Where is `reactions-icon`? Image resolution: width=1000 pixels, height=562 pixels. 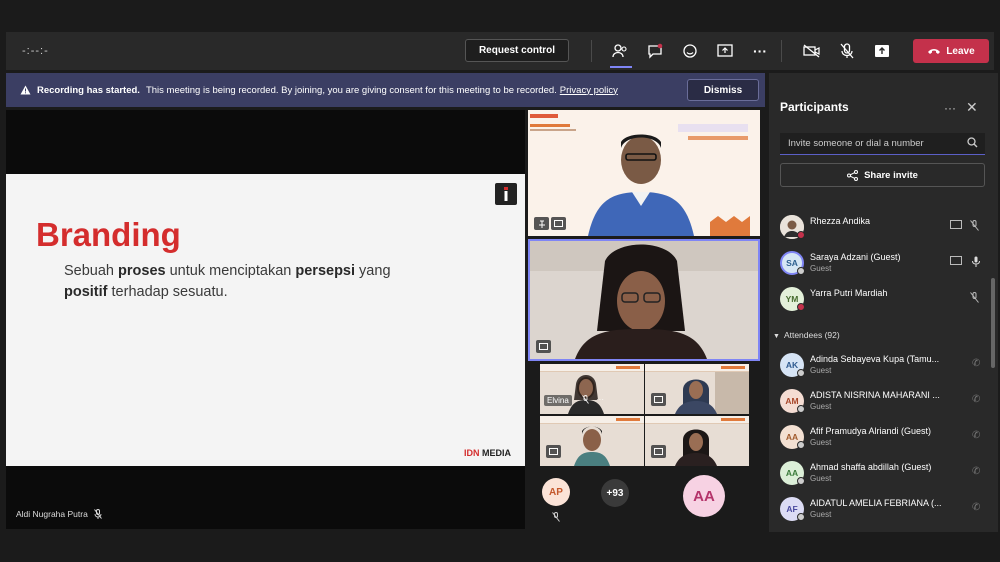
reactions-icon is located at coordinates (690, 51).